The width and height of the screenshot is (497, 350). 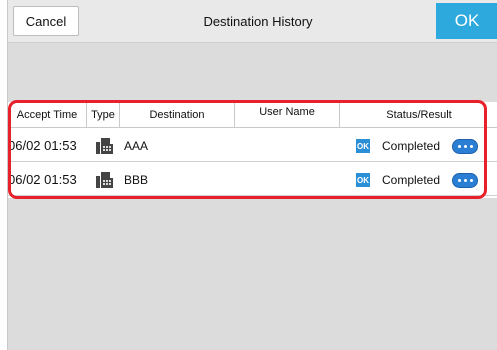 What do you see at coordinates (136, 179) in the screenshot?
I see `destination: BBB` at bounding box center [136, 179].